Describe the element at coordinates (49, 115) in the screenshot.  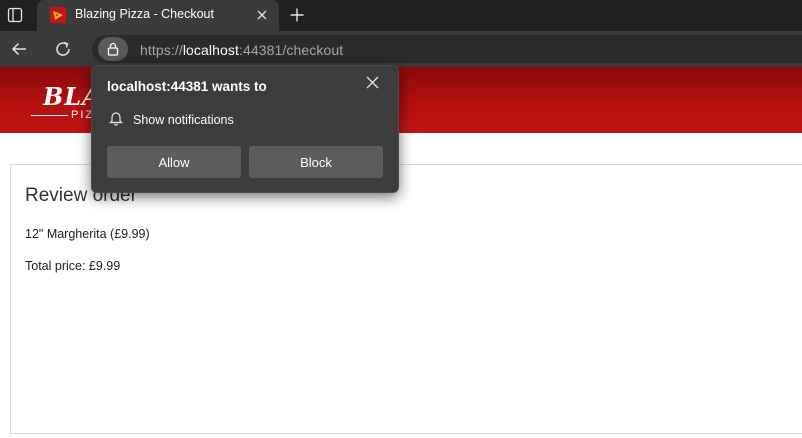
I see `logo-divider` at that location.